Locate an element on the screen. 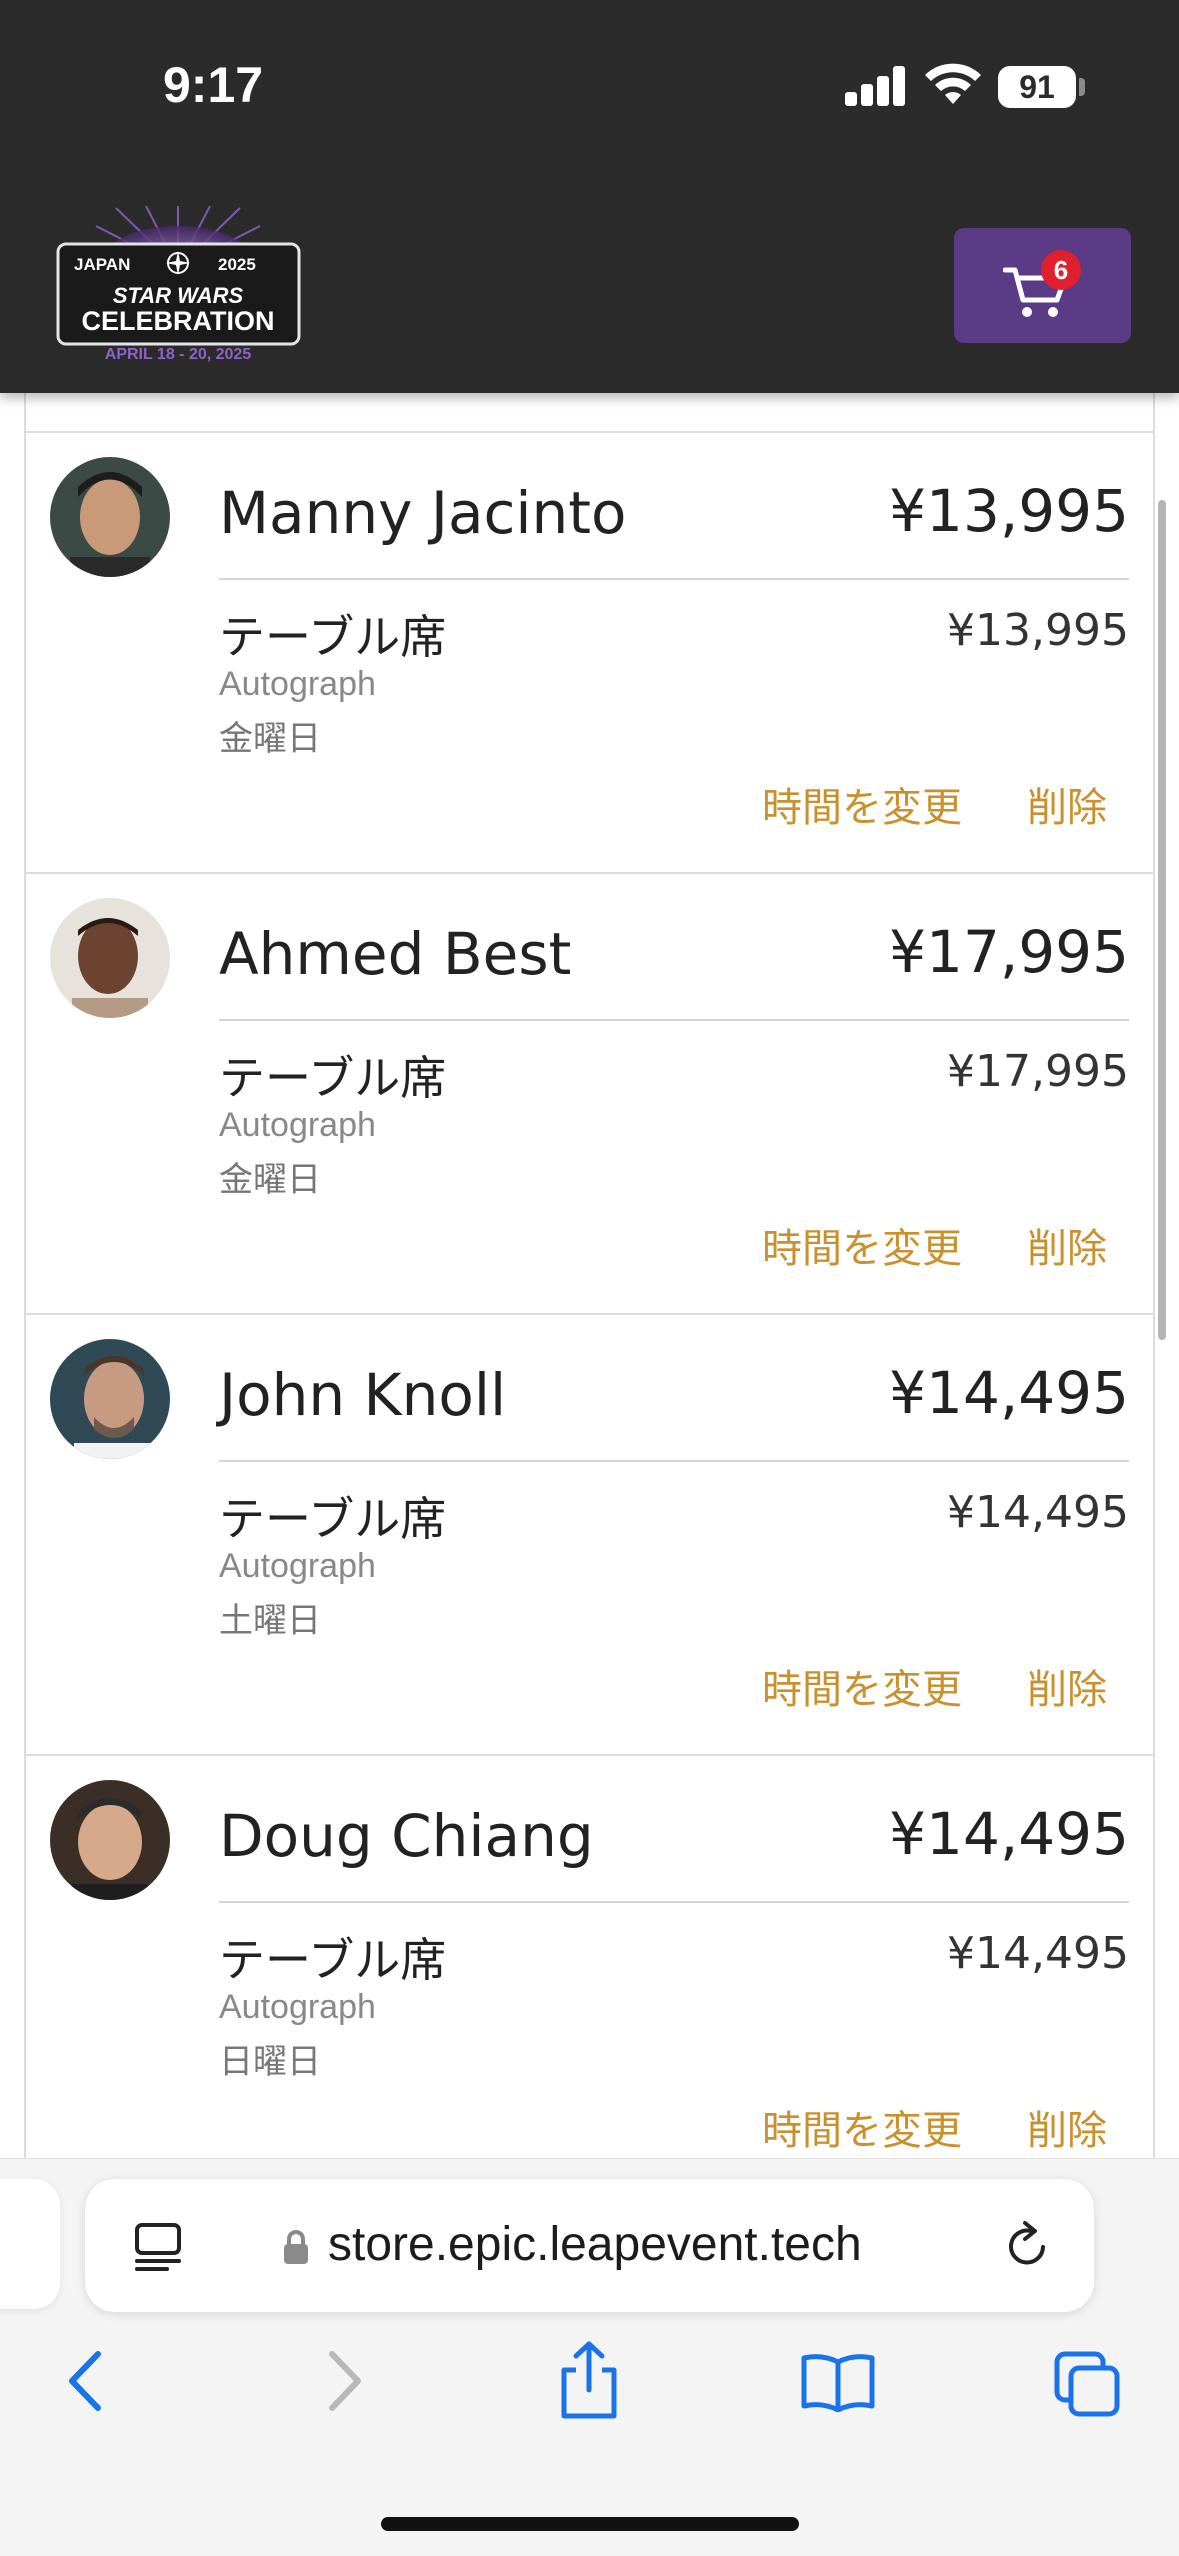  battery-tip is located at coordinates (1082, 87).